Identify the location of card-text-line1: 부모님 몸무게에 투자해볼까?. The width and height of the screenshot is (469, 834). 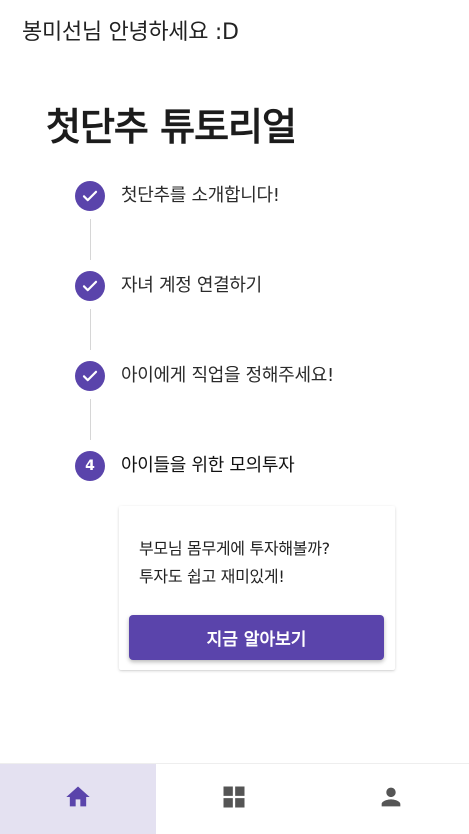
(234, 548).